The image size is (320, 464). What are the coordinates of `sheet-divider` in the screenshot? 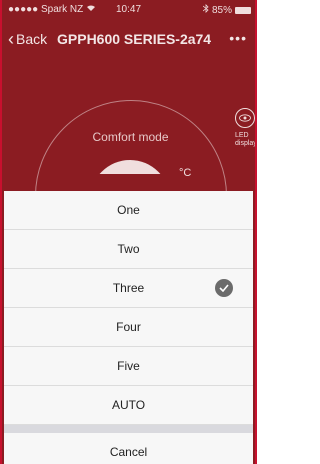 It's located at (128, 429).